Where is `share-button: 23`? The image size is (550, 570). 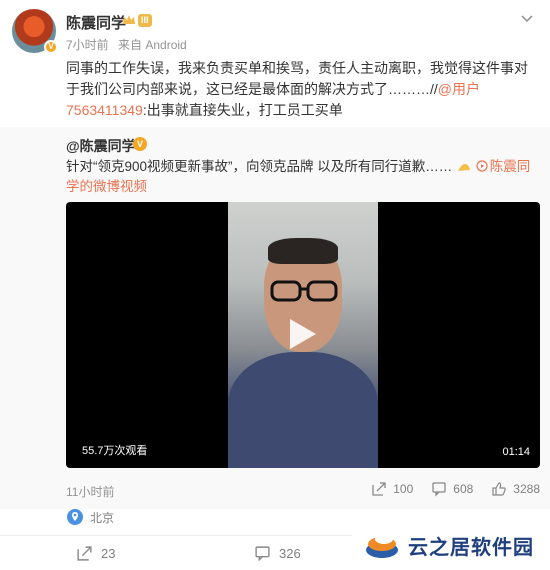
share-button: 23 is located at coordinates (95, 553).